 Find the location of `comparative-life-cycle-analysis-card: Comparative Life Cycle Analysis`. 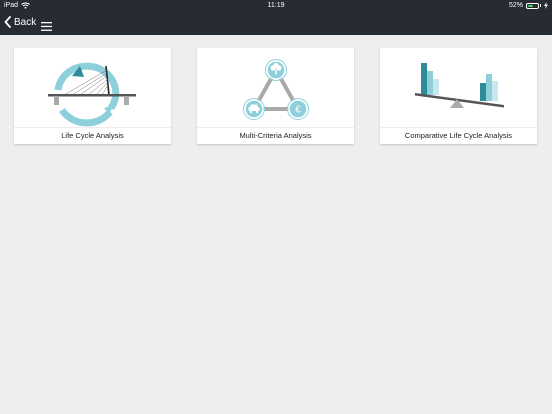

comparative-life-cycle-analysis-card: Comparative Life Cycle Analysis is located at coordinates (458, 96).